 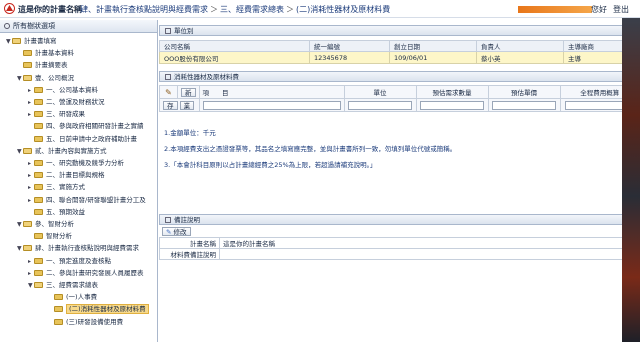 I want to click on sidebar-item: ▼ 參、智財分析, so click(x=45, y=224).